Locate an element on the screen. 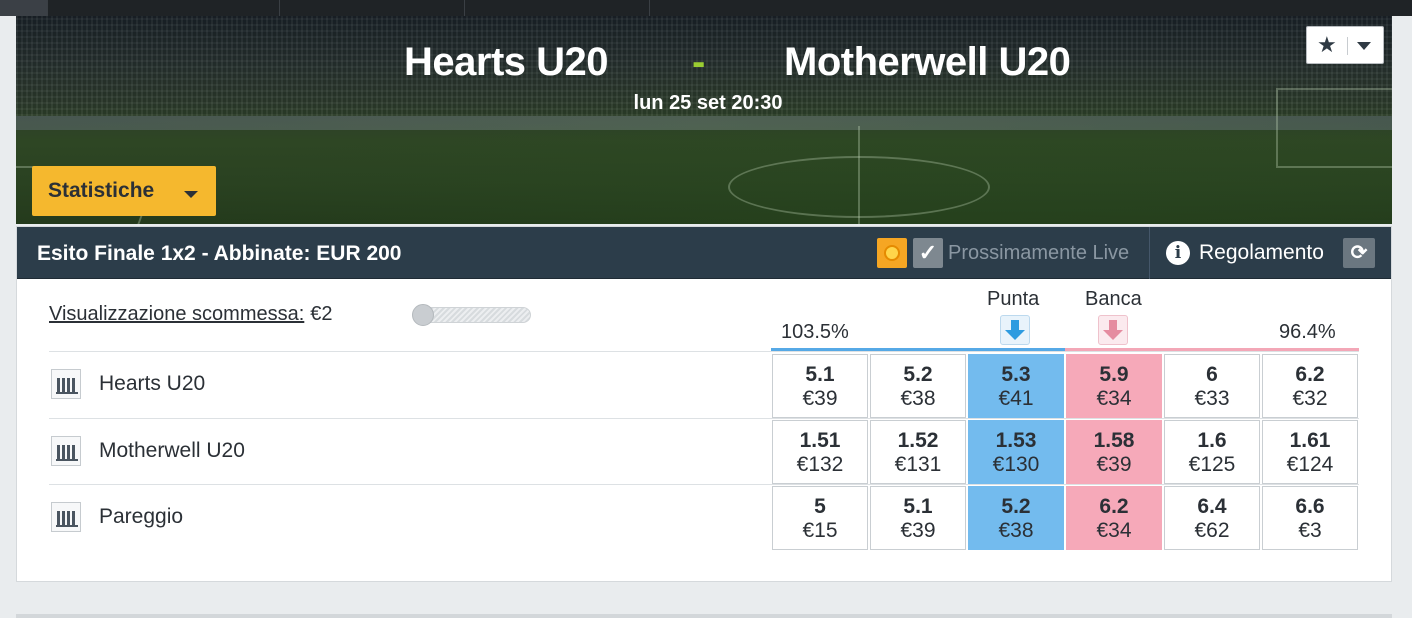  price-cell-best-lay: 6.2 €34 is located at coordinates (1114, 518).